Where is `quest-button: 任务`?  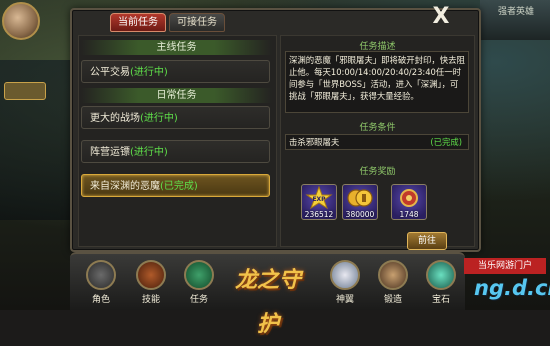
quest-button: 任务 is located at coordinates (199, 283).